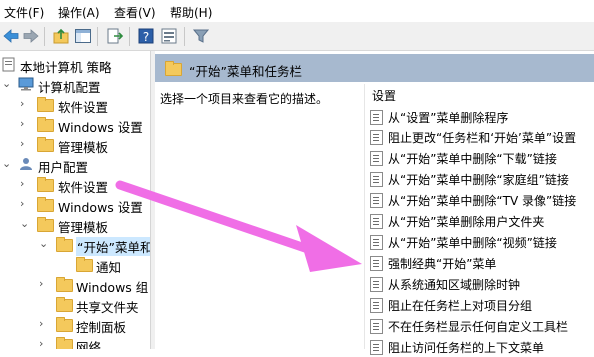 The width and height of the screenshot is (594, 357). What do you see at coordinates (26, 84) in the screenshot?
I see `computer-icon` at bounding box center [26, 84].